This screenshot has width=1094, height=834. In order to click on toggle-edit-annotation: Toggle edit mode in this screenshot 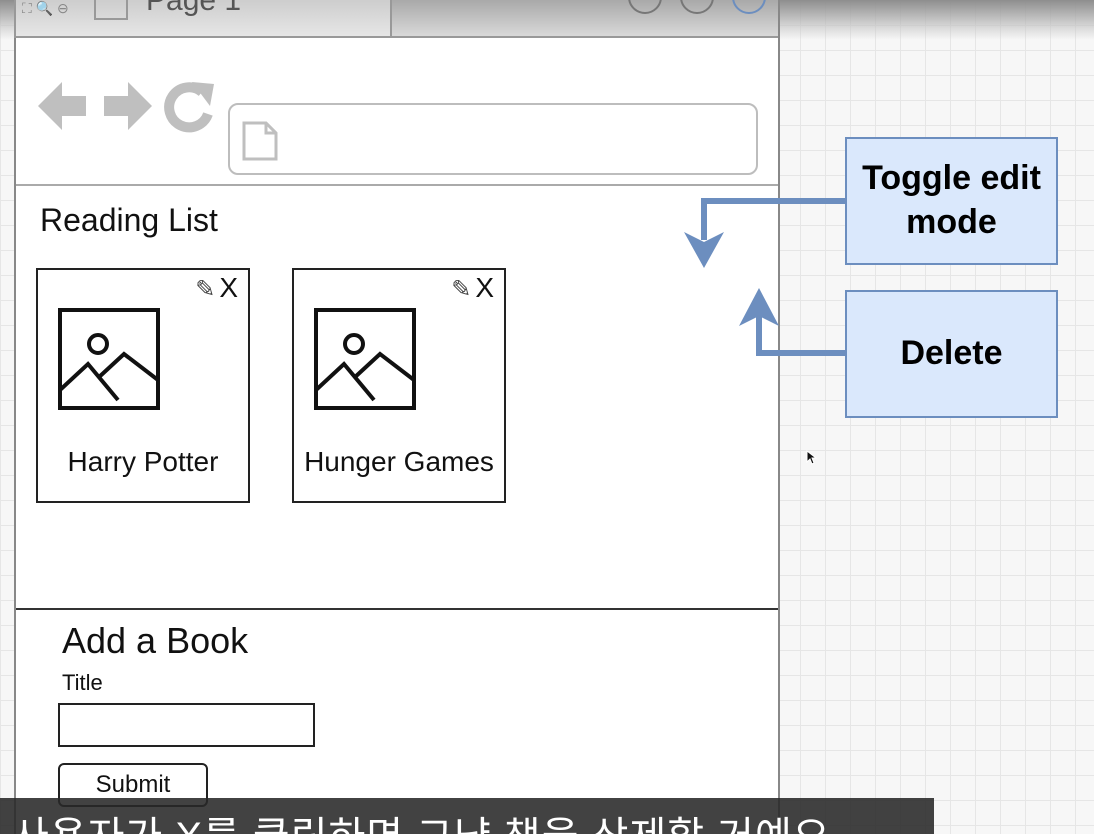, I will do `click(951, 201)`.